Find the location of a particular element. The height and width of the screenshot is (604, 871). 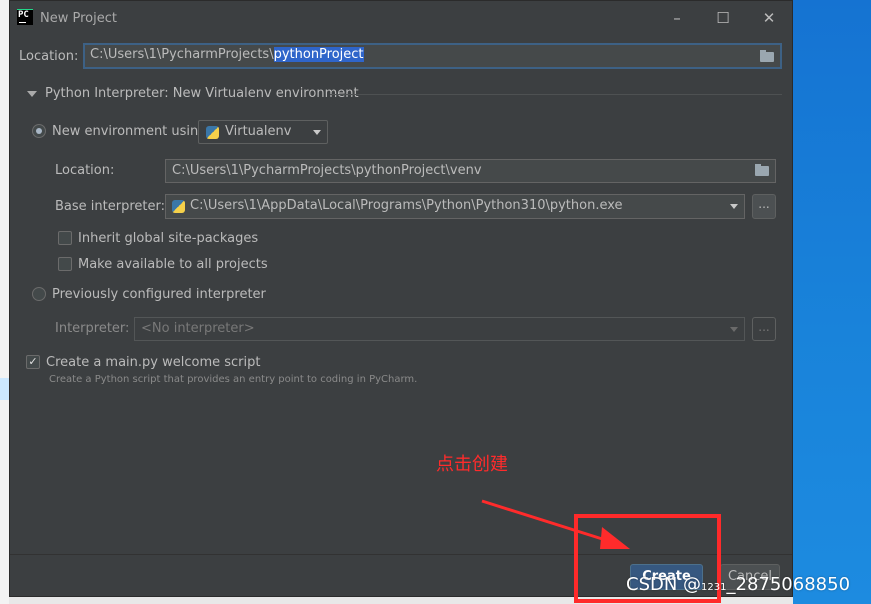

project-location-input: C:\Users\1\PycharmProjects\pythonProject is located at coordinates (432, 56).